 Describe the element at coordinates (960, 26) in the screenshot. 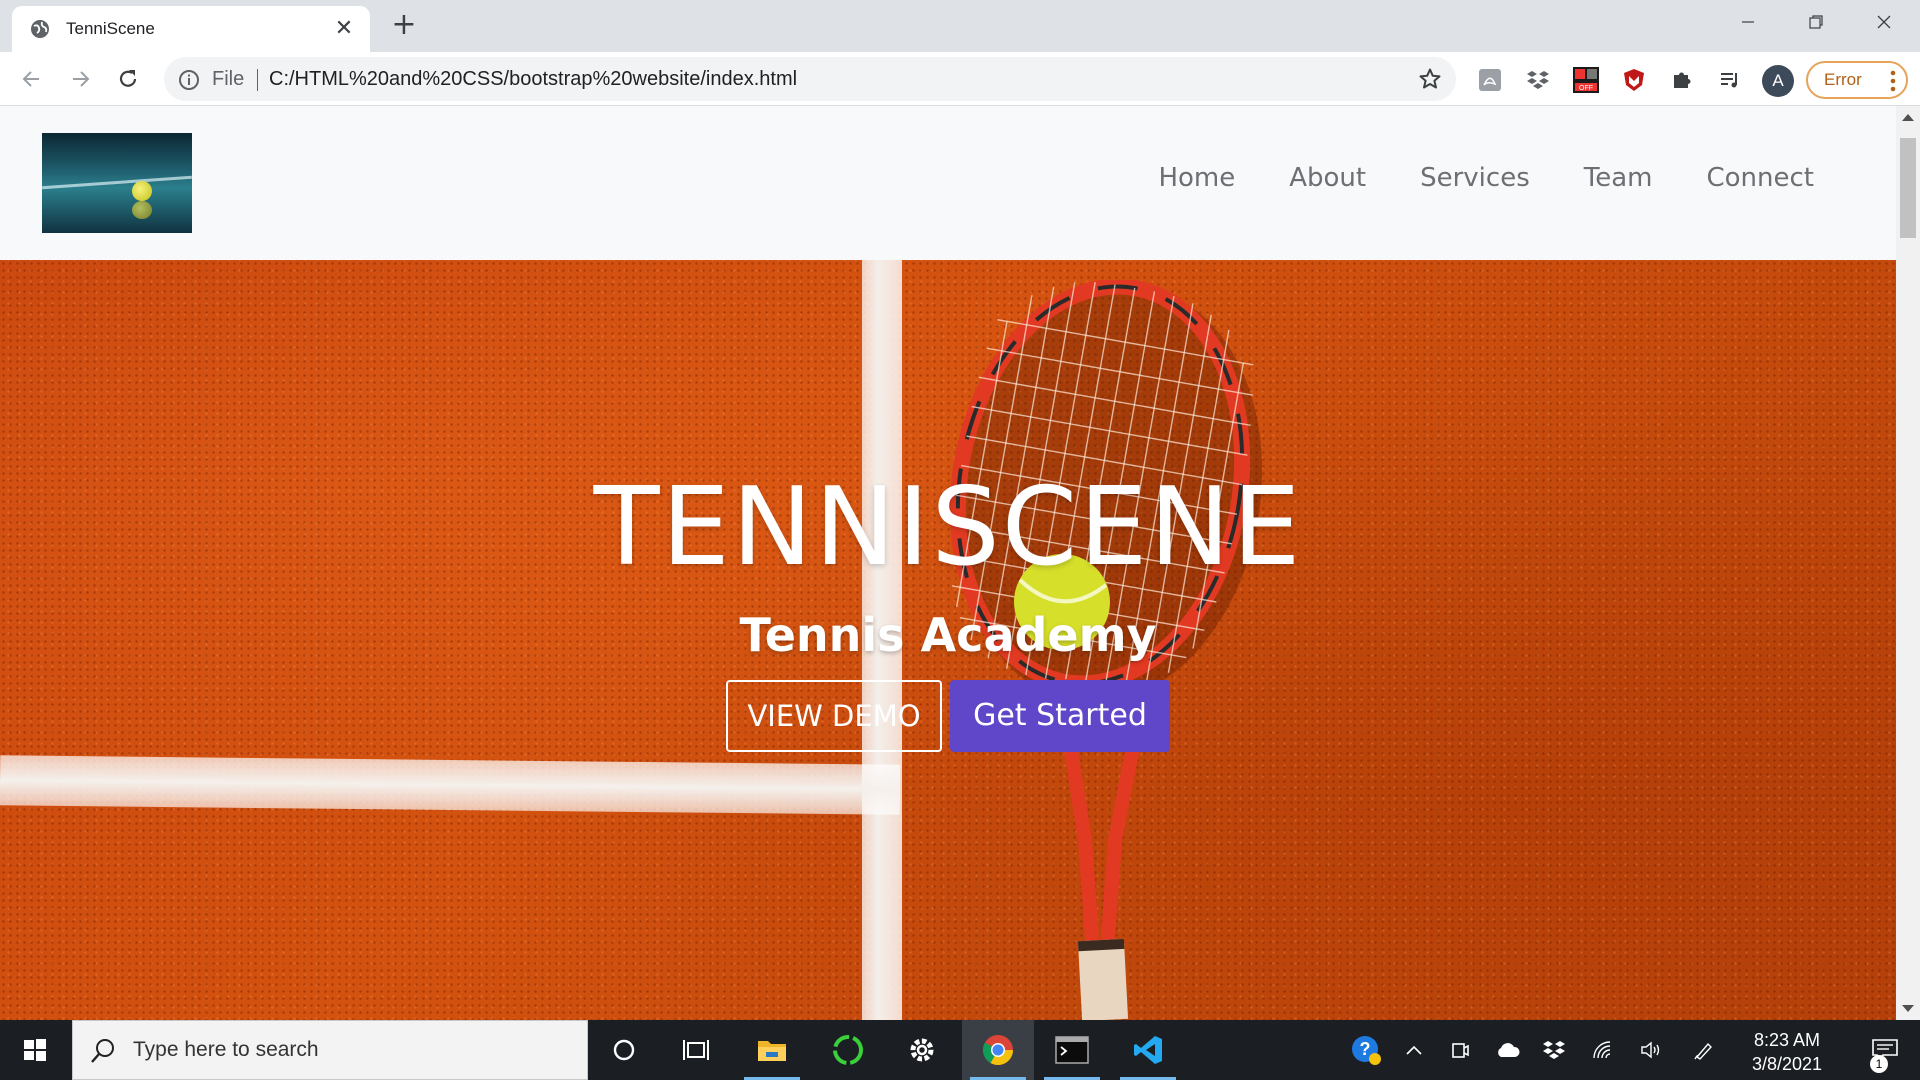

I see `browser-tab-strip: TenniScene ✕ +` at that location.